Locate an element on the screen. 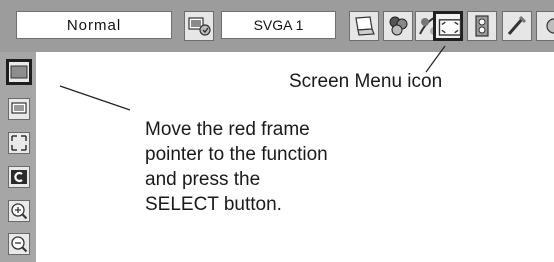  input-source-value: SVGA 1 is located at coordinates (278, 25).